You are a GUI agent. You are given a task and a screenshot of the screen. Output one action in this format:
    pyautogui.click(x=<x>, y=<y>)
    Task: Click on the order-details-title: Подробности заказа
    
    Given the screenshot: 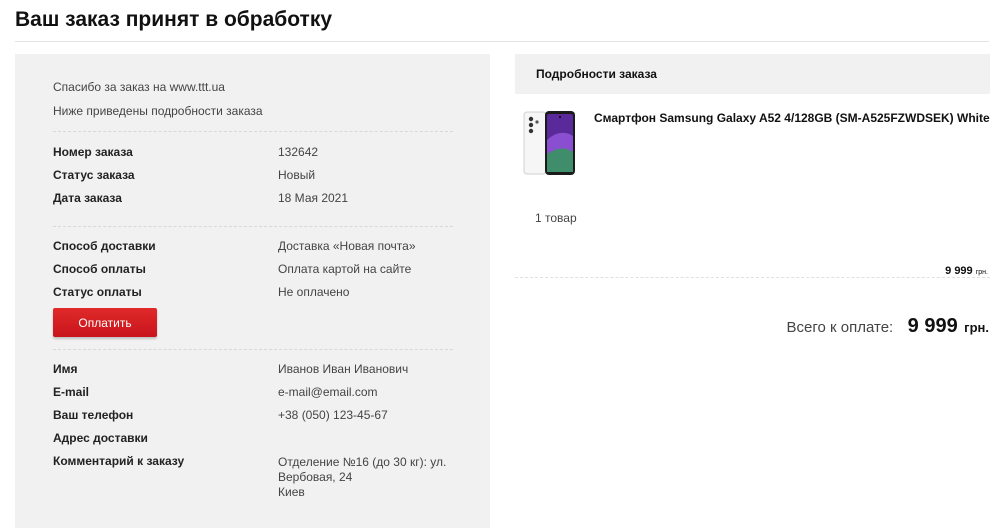 What is the action you would take?
    pyautogui.click(x=596, y=74)
    